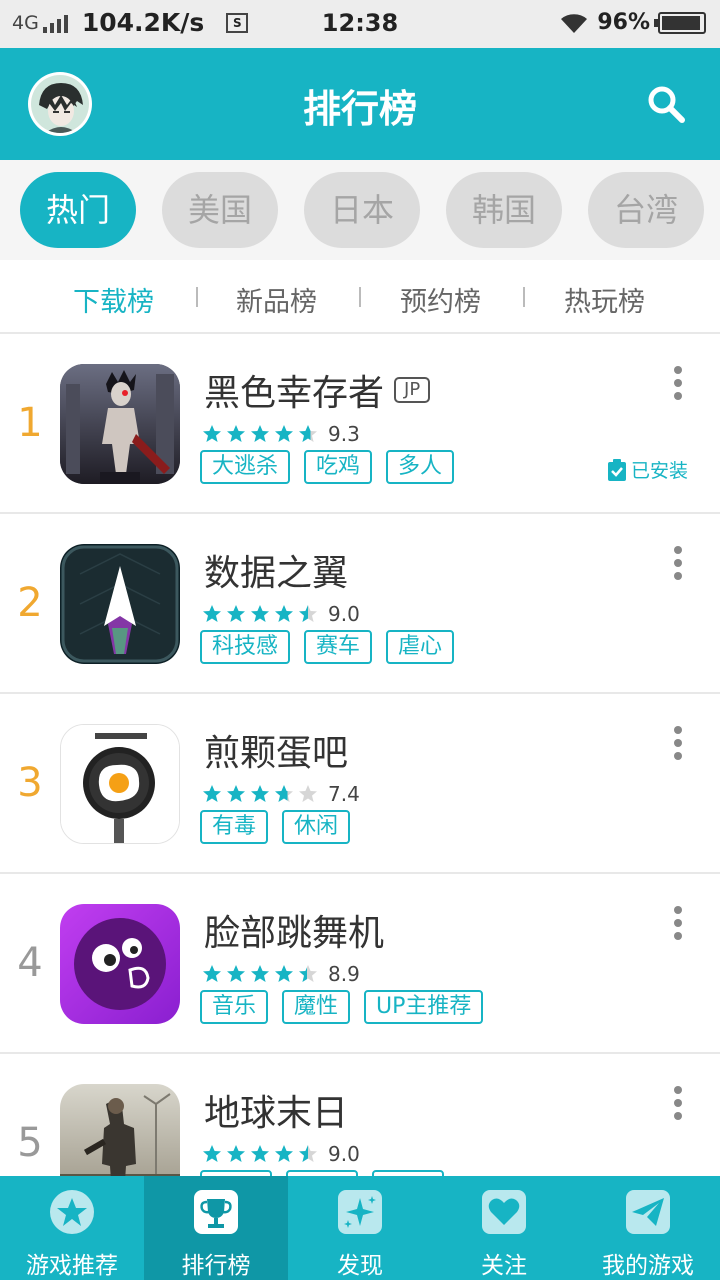 The height and width of the screenshot is (1280, 720). I want to click on sparkle-icon, so click(360, 1212).